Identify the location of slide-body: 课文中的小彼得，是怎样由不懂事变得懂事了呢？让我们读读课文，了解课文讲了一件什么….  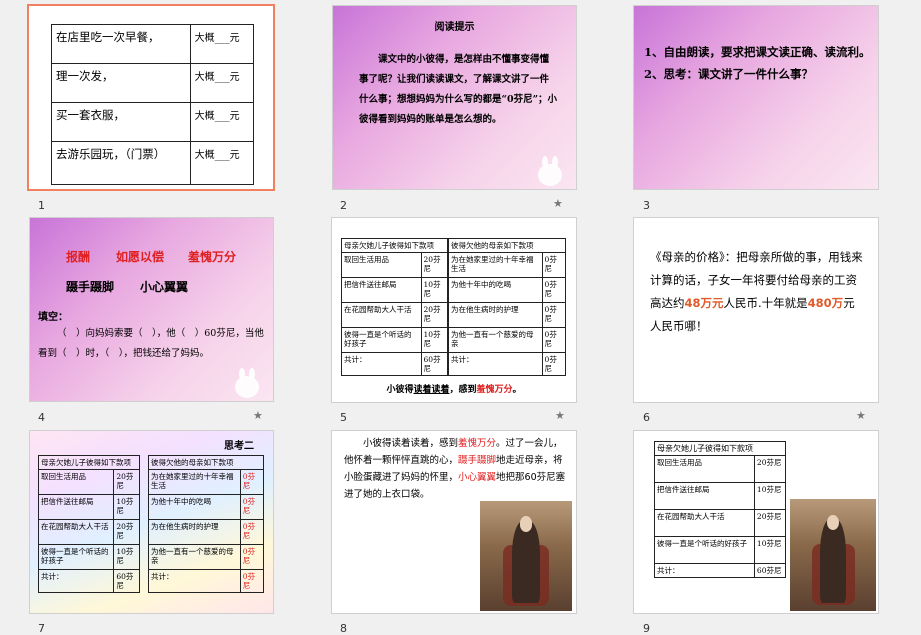
(458, 89).